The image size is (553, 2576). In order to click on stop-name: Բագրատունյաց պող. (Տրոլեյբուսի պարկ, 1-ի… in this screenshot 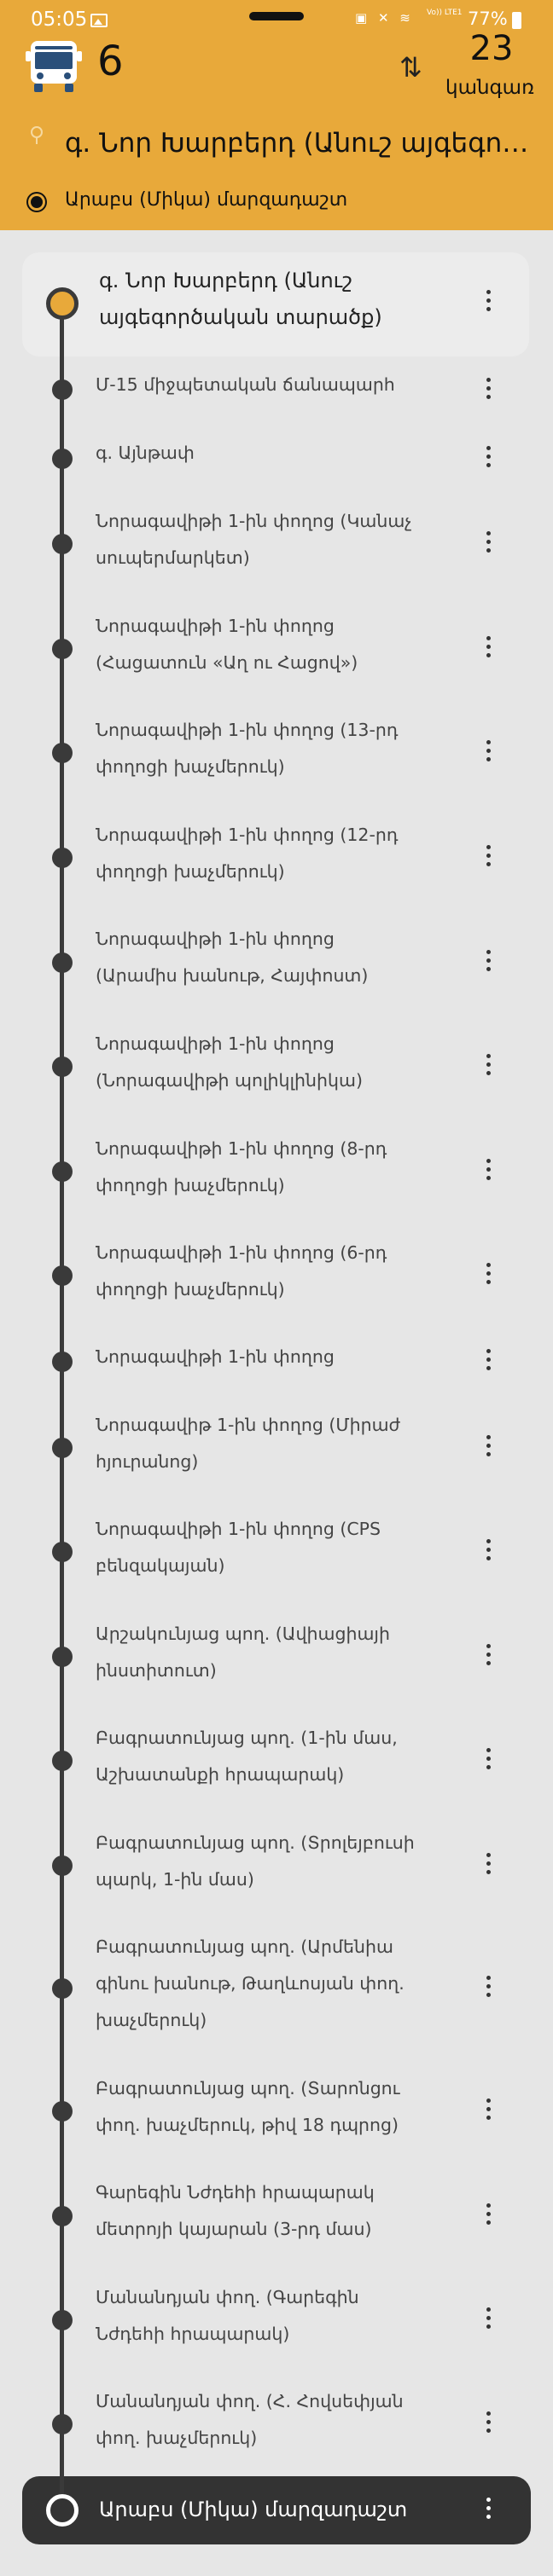, I will do `click(255, 1861)`.